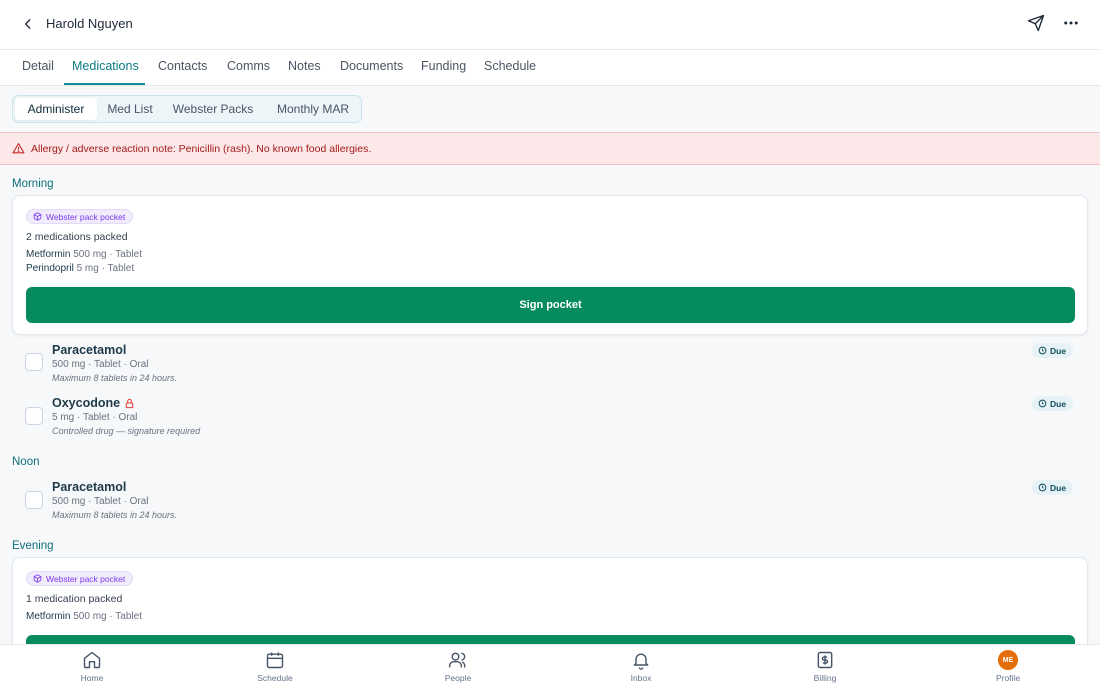 This screenshot has height=687, width=1100. I want to click on nav-billing-label: Billing, so click(825, 678).